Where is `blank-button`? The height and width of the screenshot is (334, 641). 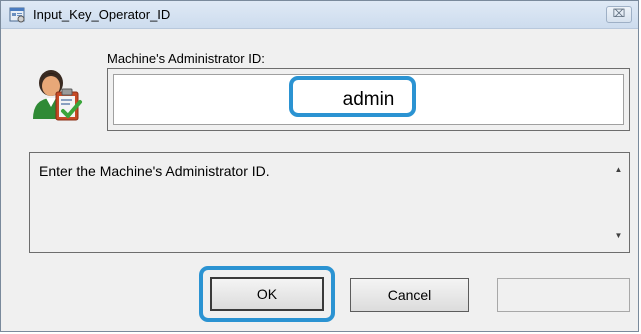 blank-button is located at coordinates (563, 295).